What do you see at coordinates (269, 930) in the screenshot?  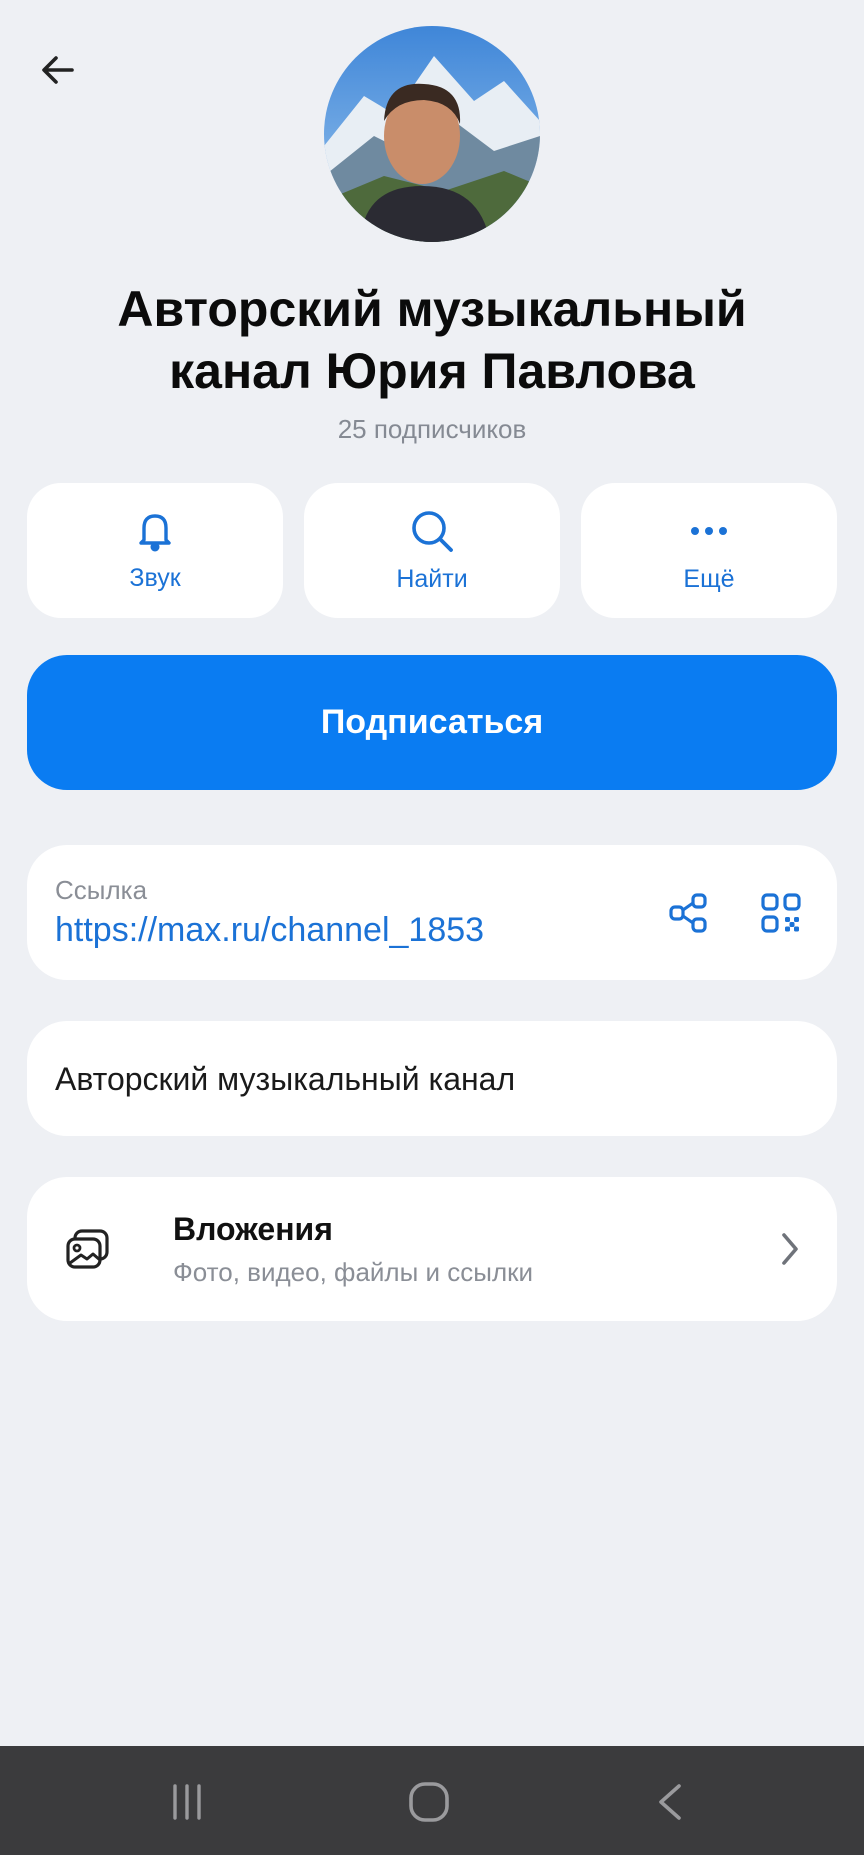 I see `link-value: https://max.ru/channel_1853` at bounding box center [269, 930].